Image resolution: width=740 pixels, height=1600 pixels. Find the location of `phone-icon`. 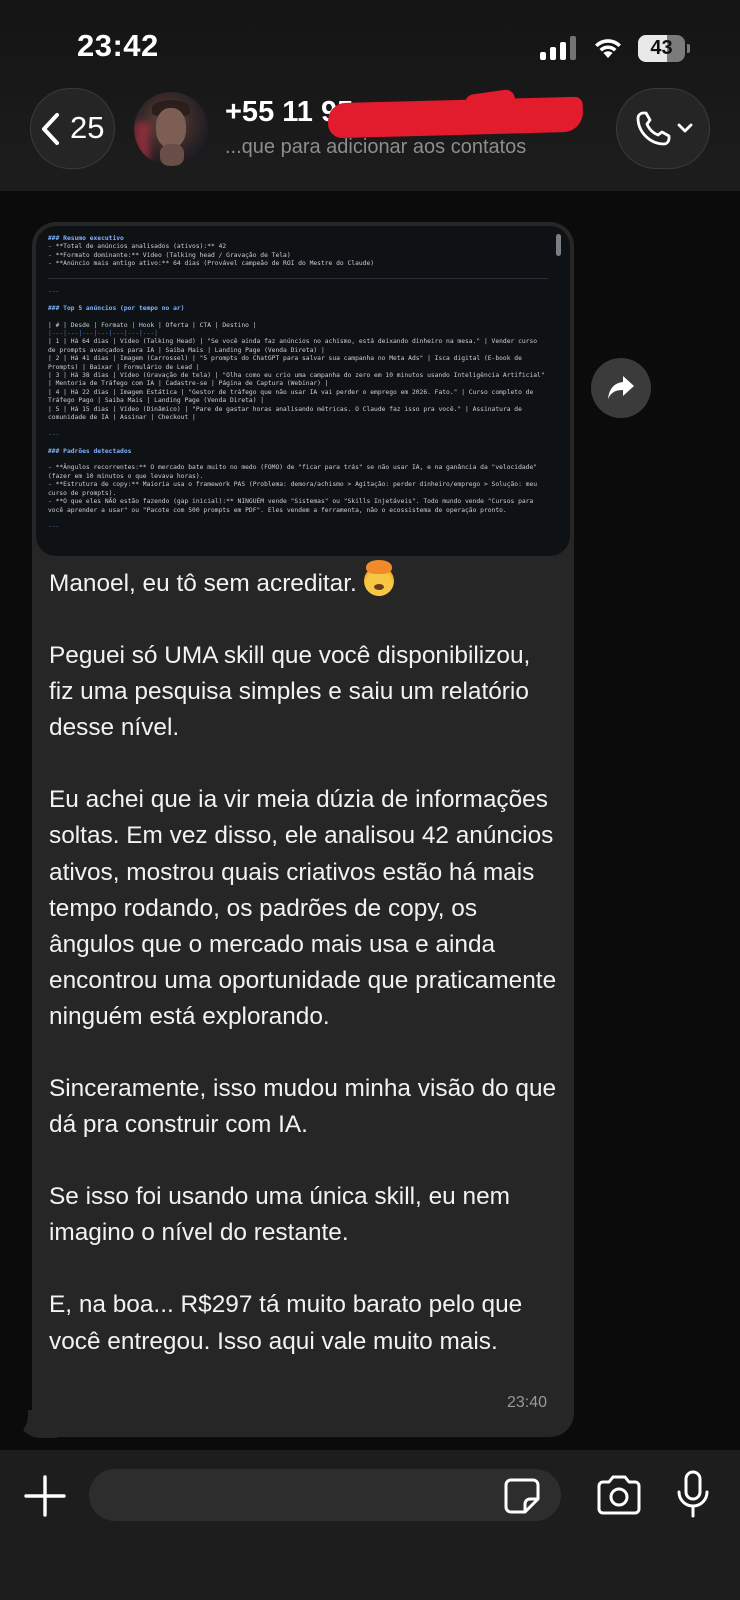

phone-icon is located at coordinates (664, 128).